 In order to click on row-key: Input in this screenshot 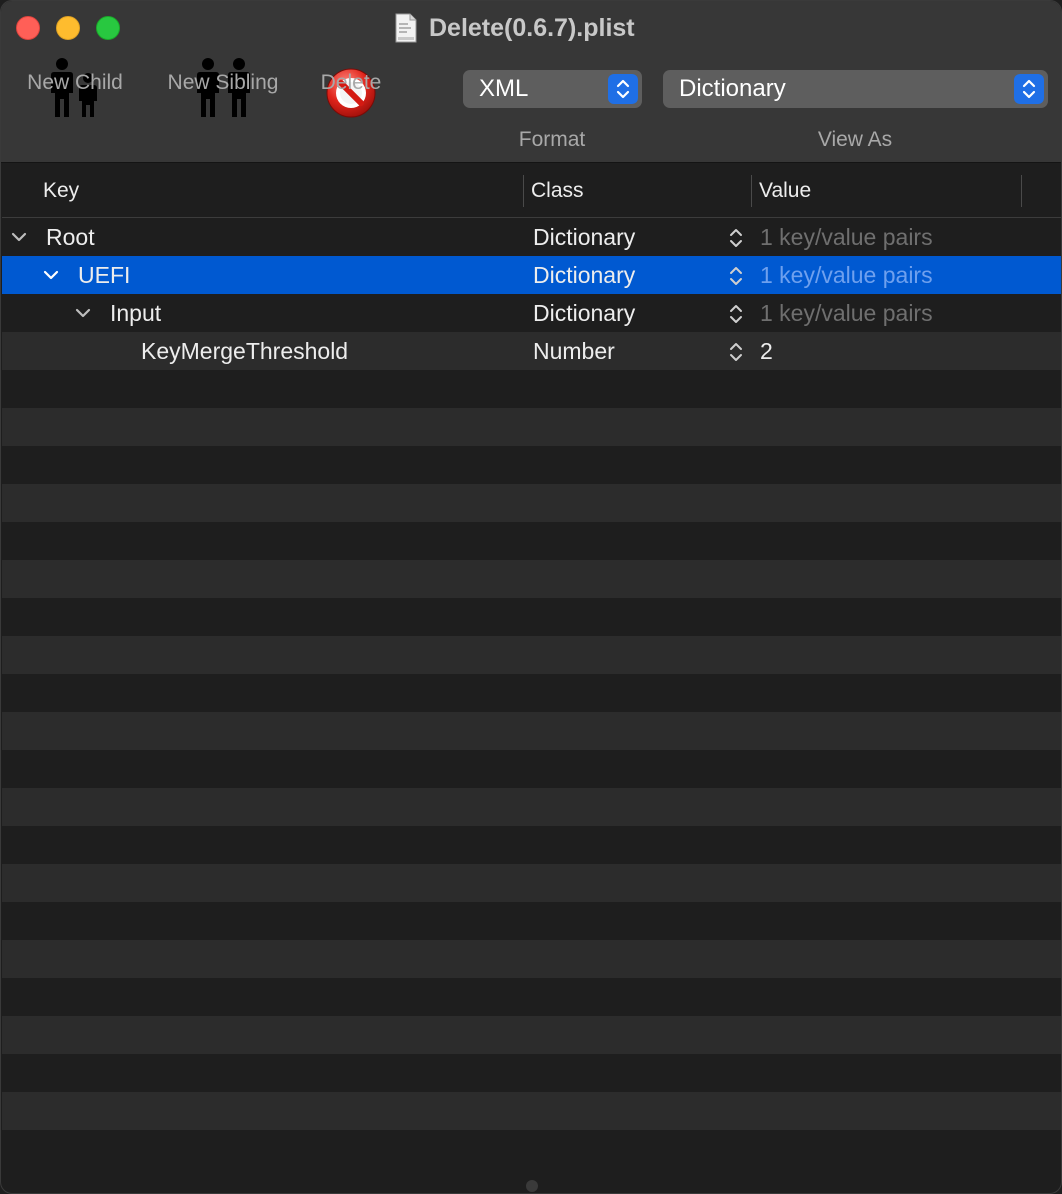, I will do `click(135, 313)`.